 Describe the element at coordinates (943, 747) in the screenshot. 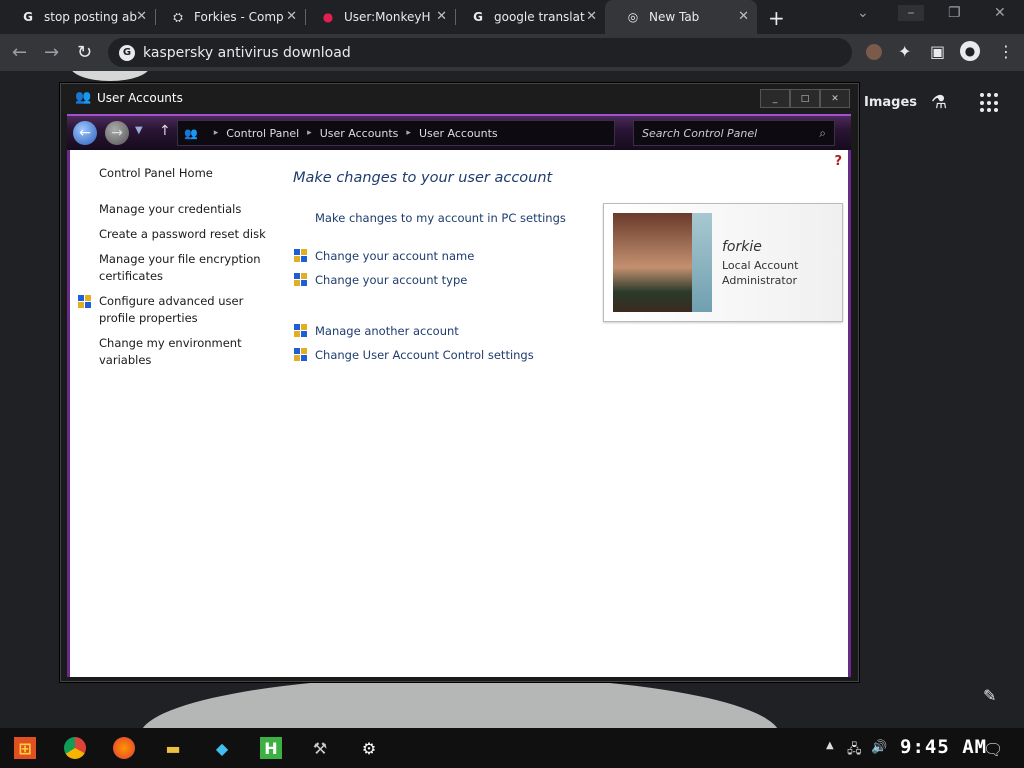

I see `clock: 9:45 AM` at that location.